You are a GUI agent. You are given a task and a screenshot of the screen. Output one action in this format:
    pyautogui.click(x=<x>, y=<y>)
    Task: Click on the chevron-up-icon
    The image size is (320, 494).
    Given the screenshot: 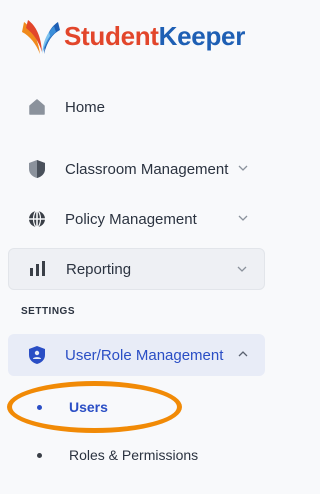 What is the action you would take?
    pyautogui.click(x=243, y=354)
    